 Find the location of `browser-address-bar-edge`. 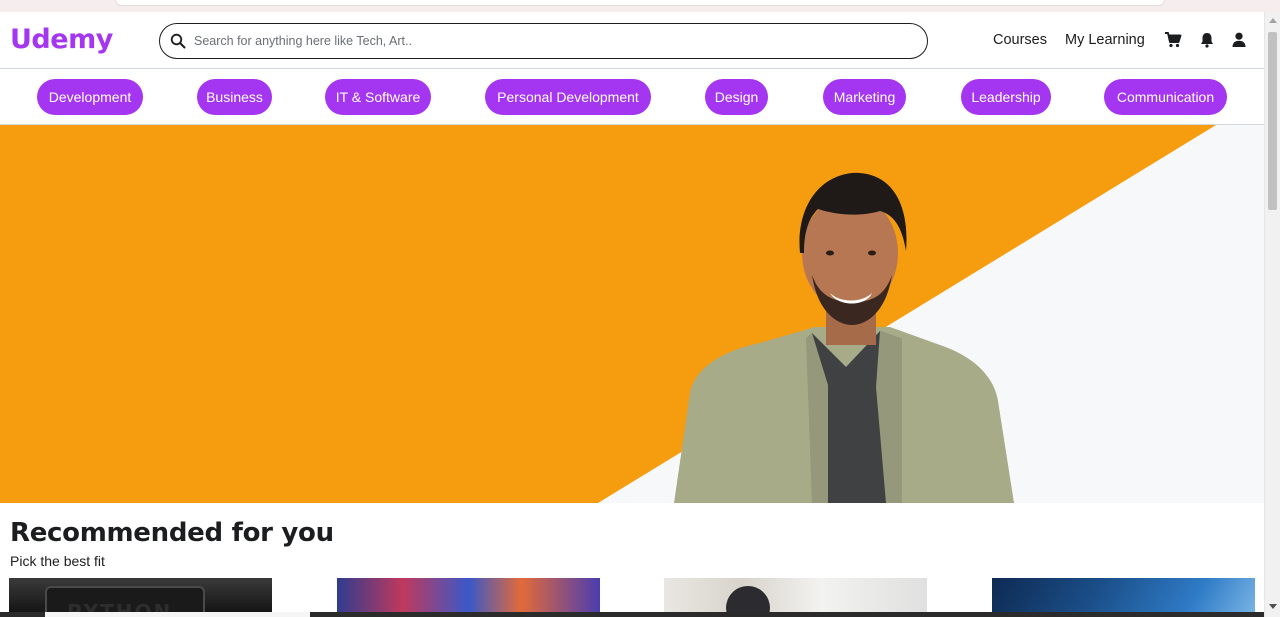

browser-address-bar-edge is located at coordinates (640, 3).